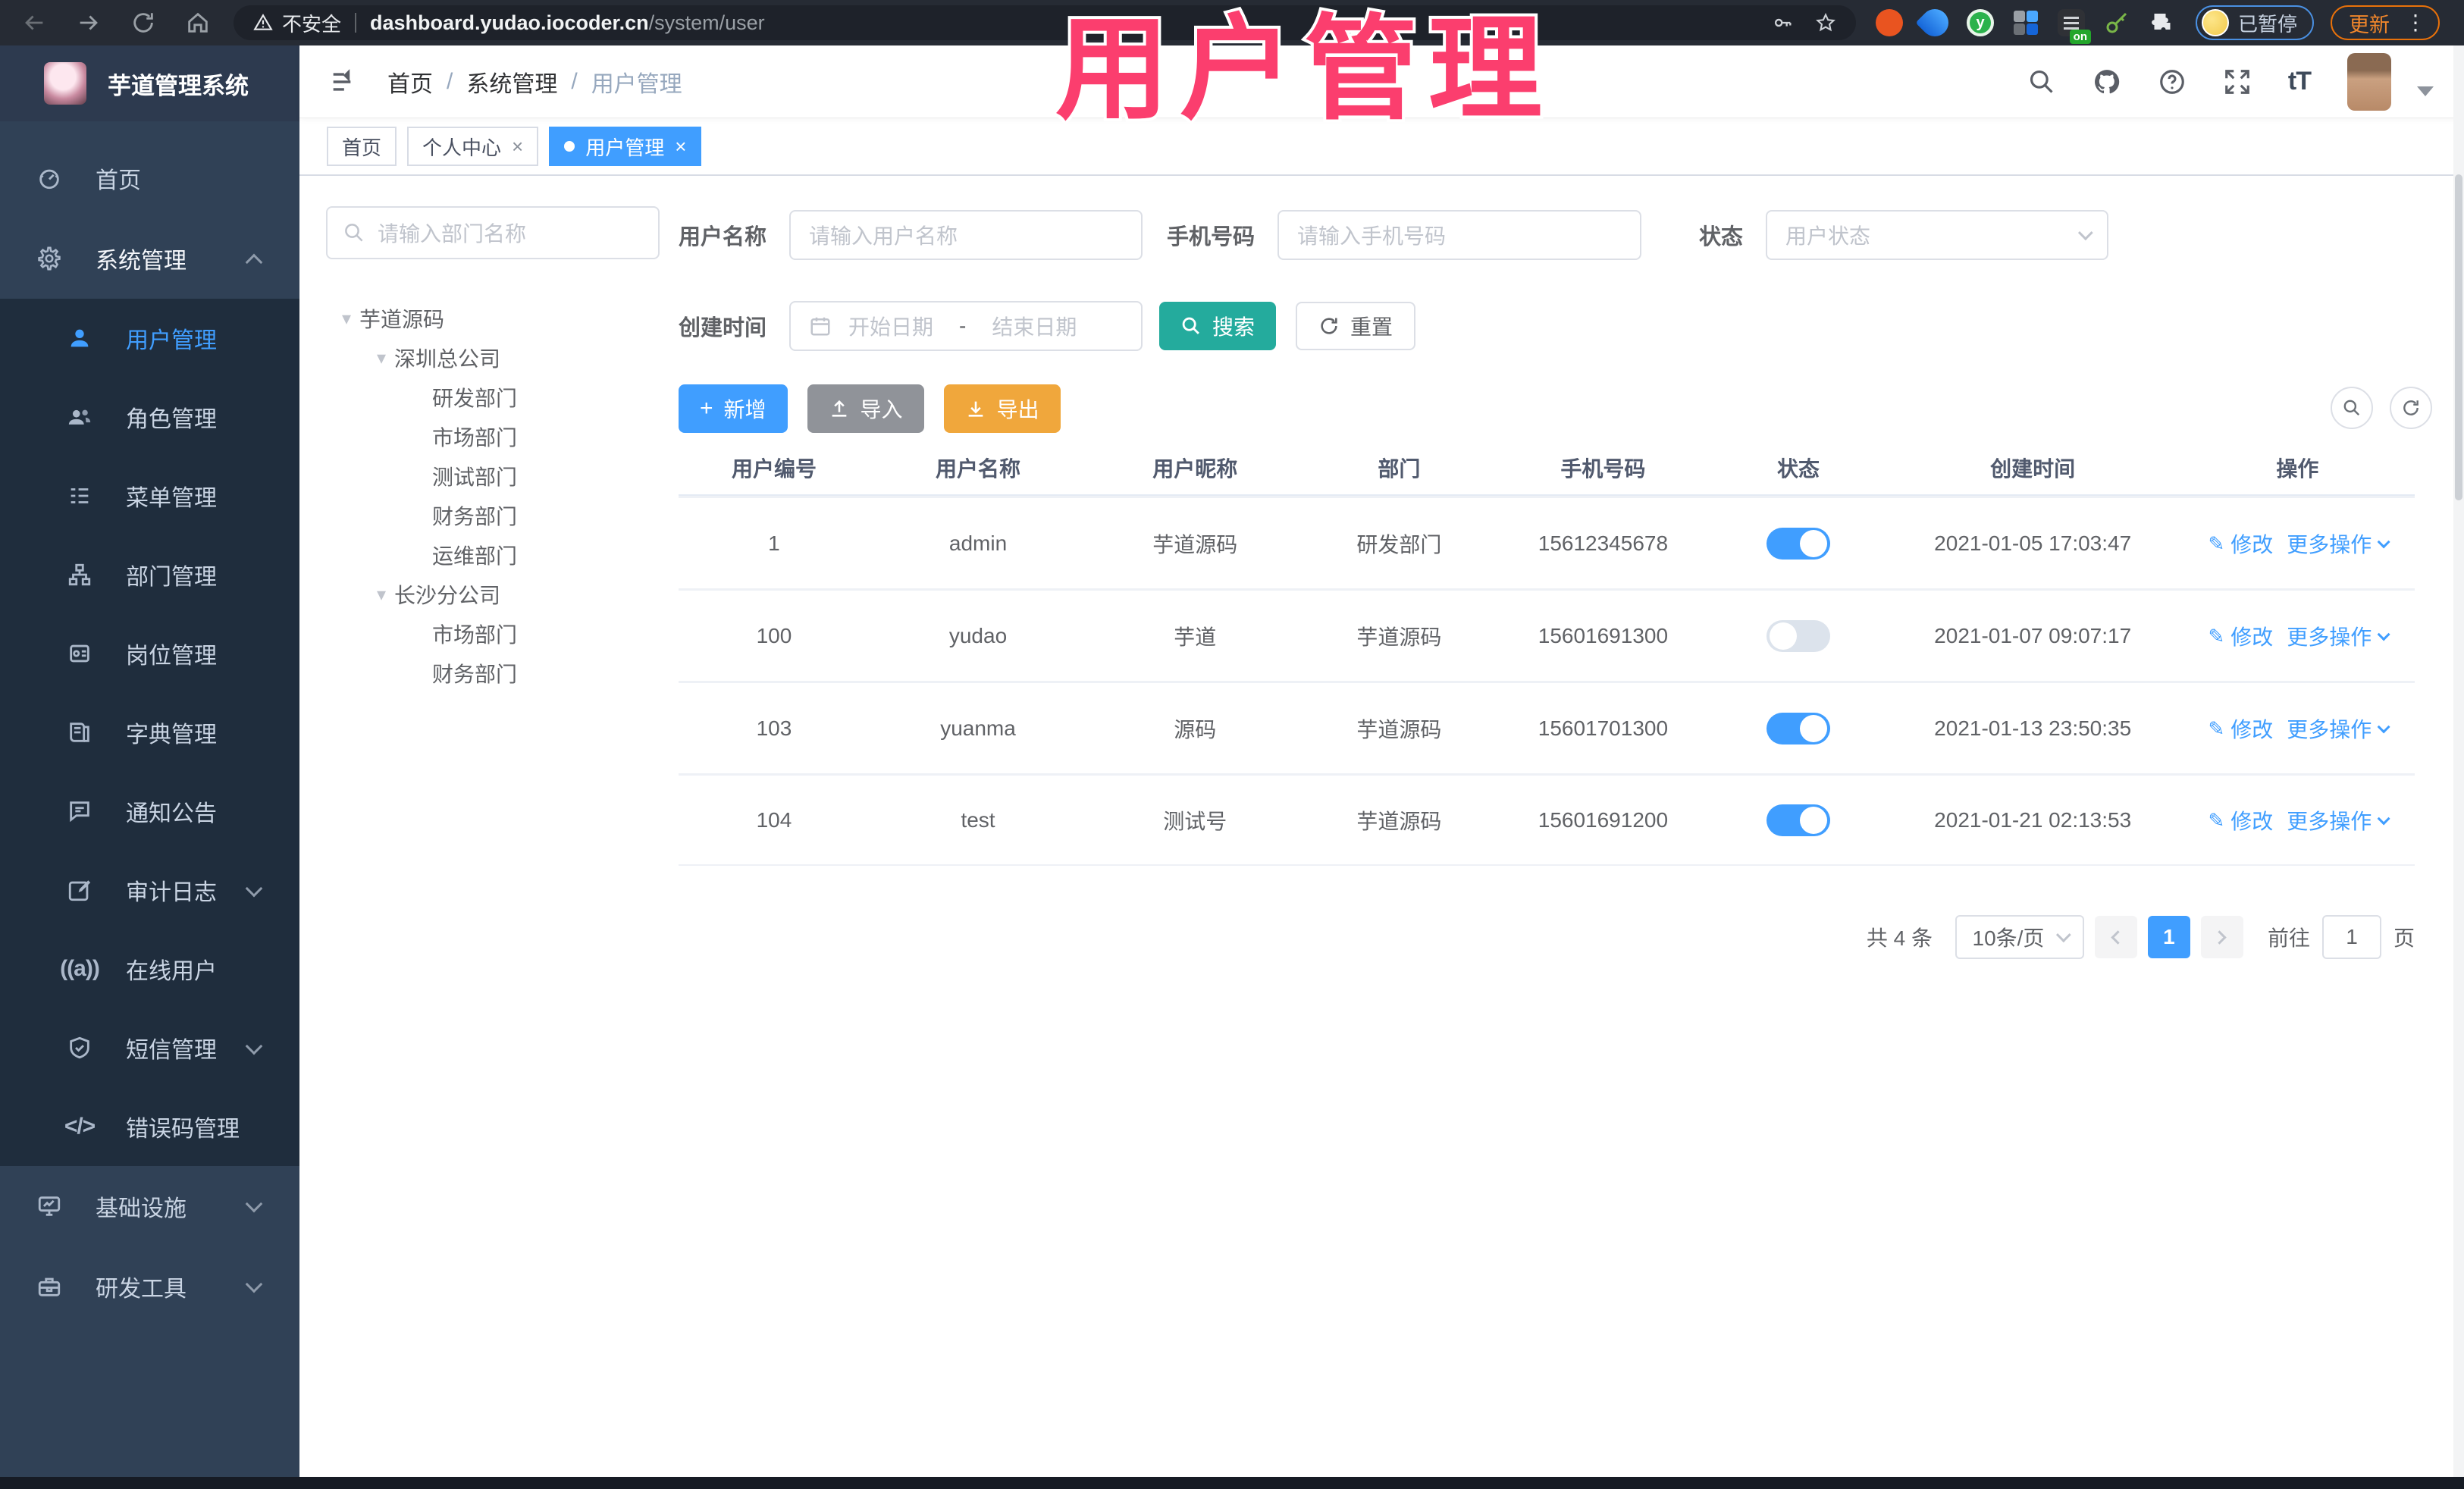 Image resolution: width=2464 pixels, height=1489 pixels. I want to click on prev-page-button, so click(2116, 937).